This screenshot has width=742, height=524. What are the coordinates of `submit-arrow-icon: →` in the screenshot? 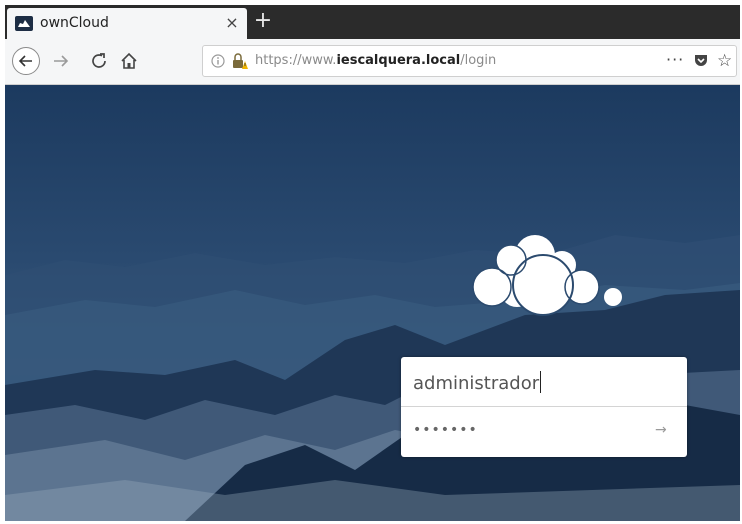 It's located at (661, 430).